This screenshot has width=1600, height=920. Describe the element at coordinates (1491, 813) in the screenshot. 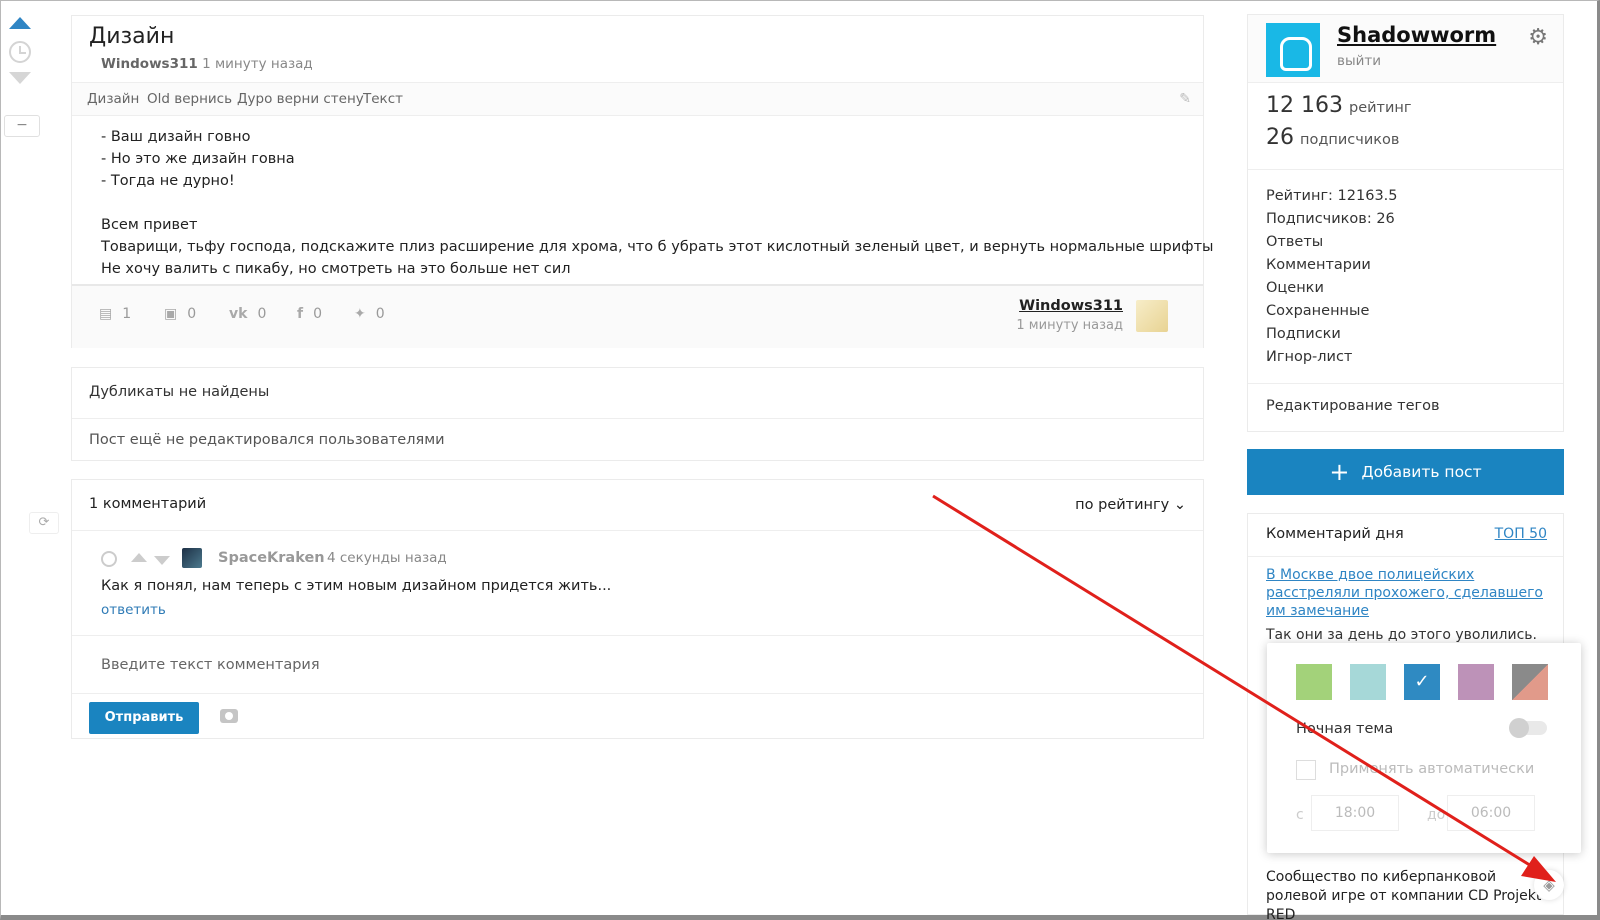

I see `to-time-input: 06:00` at that location.